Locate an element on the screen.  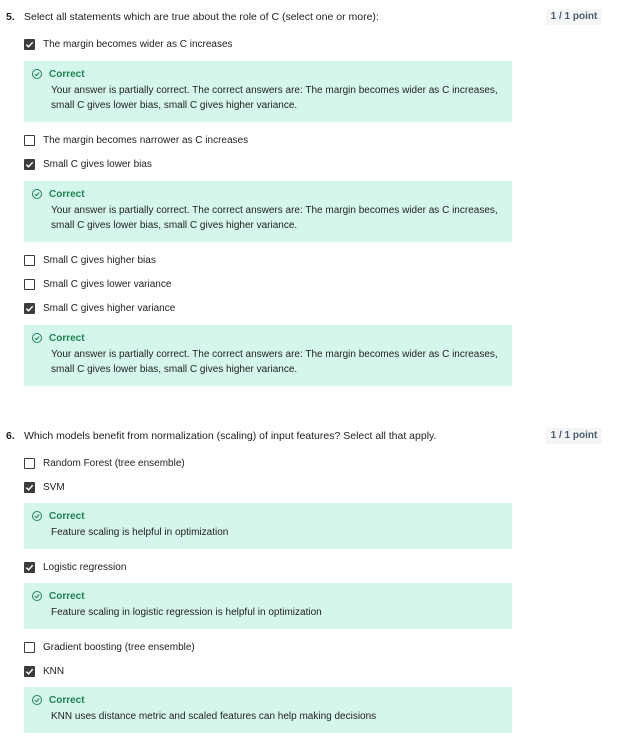
option-label: Small C gives lower bias is located at coordinates (97, 164).